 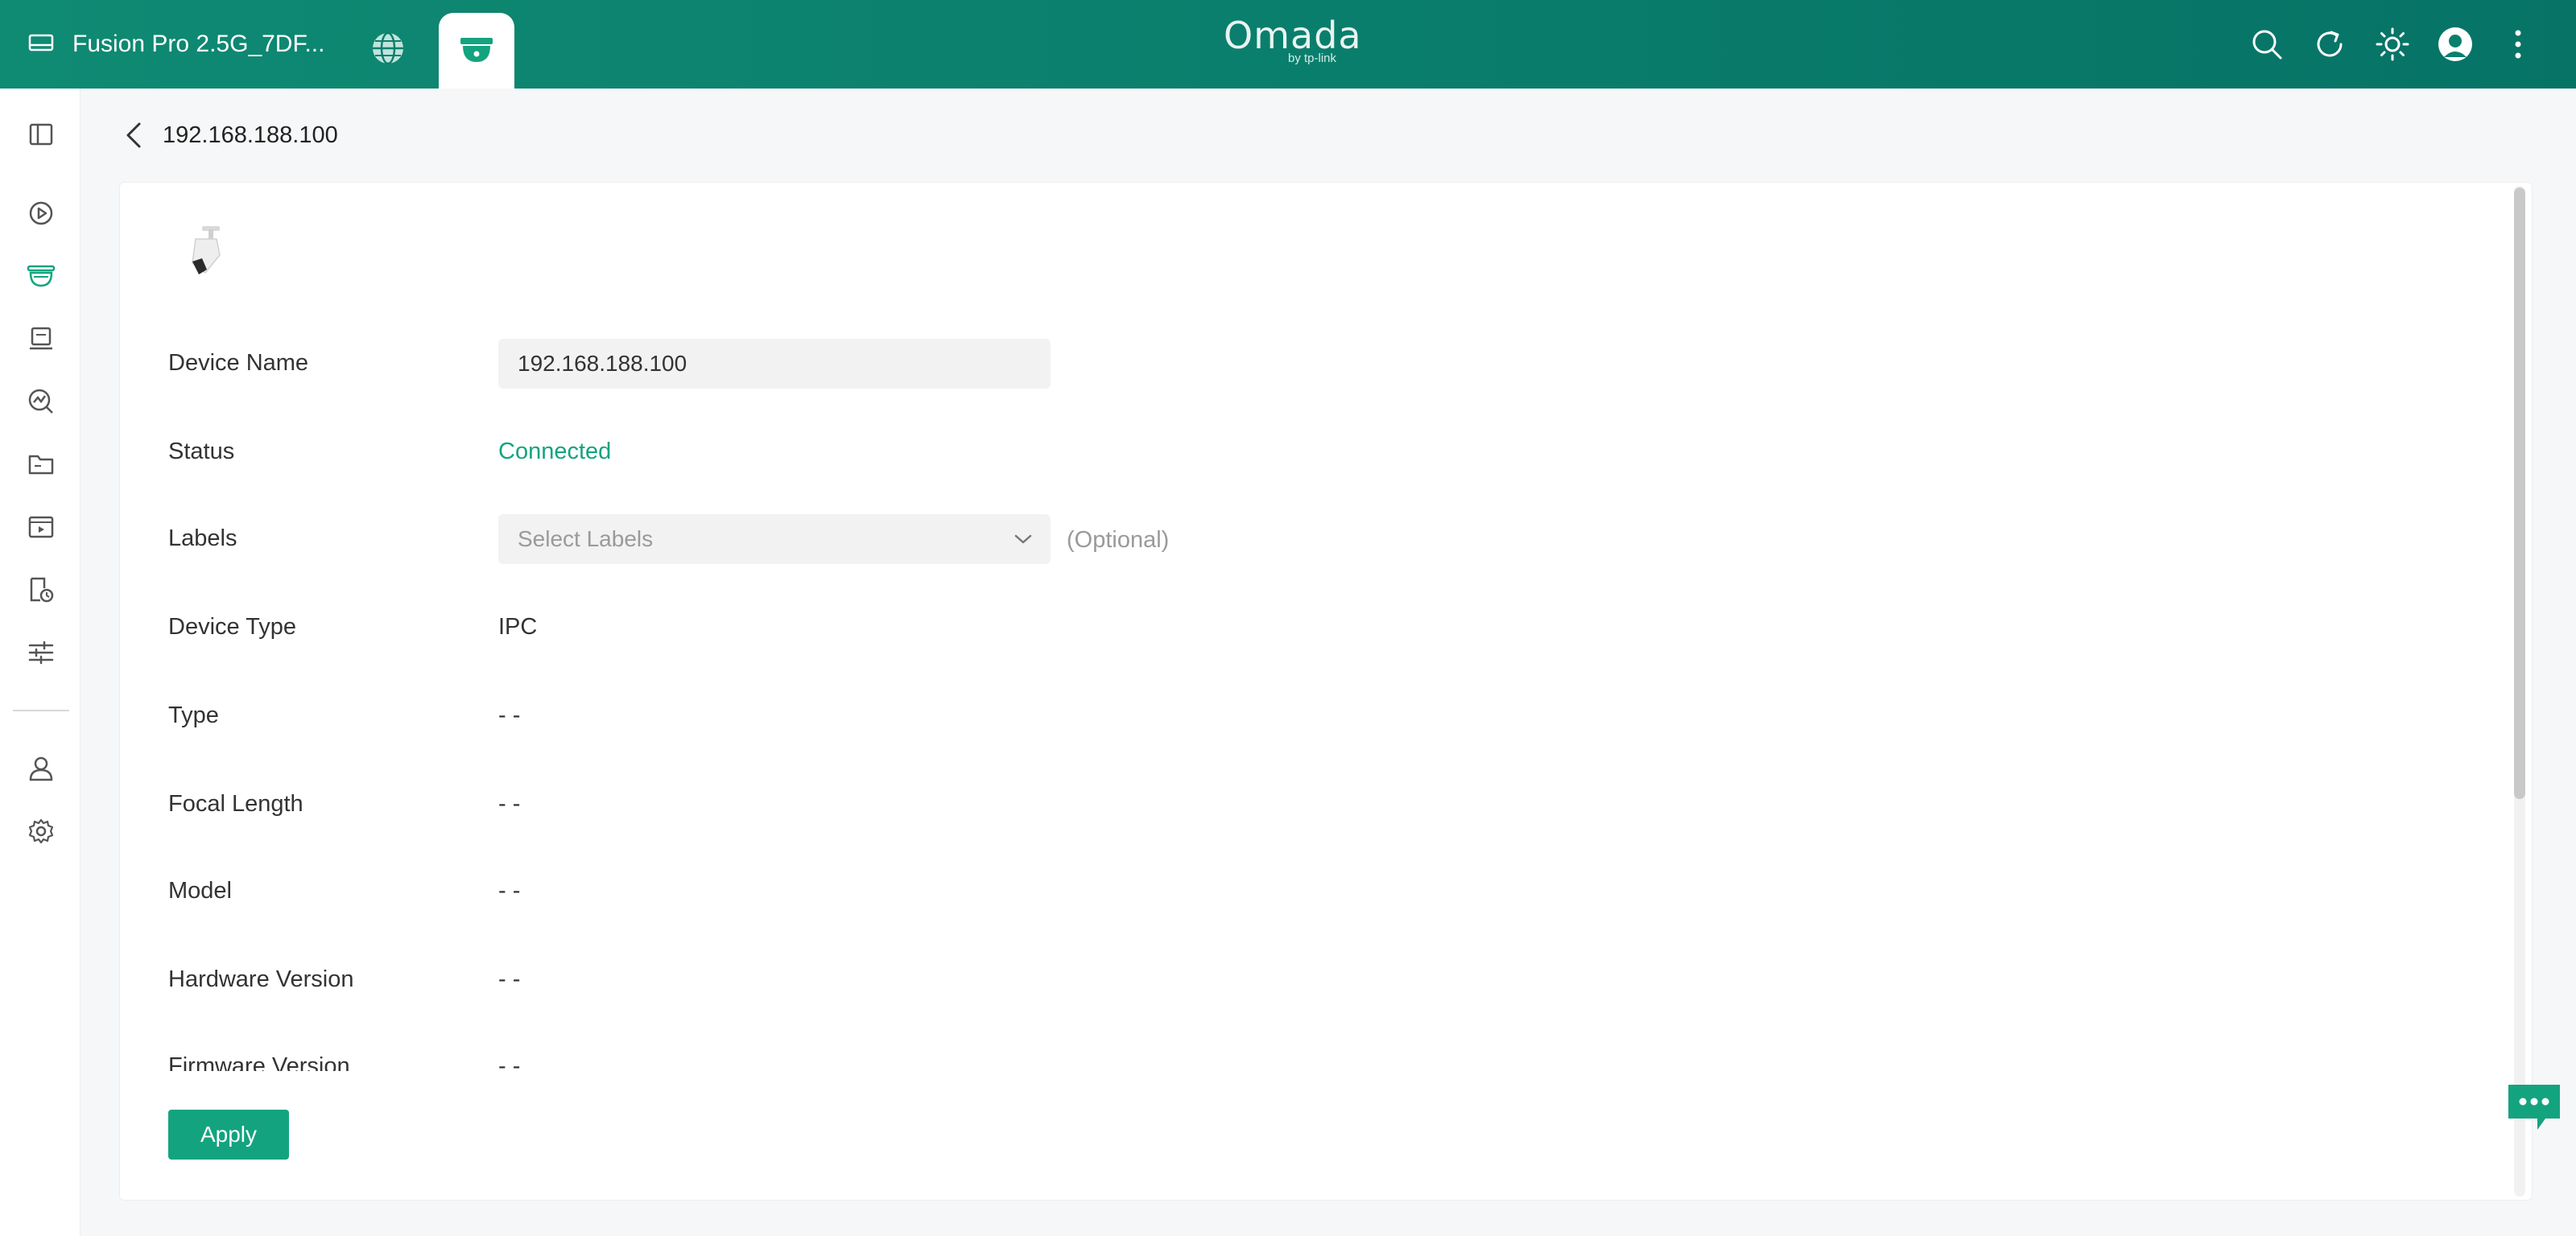 I want to click on focal-length-label: Focal Length, so click(x=235, y=804).